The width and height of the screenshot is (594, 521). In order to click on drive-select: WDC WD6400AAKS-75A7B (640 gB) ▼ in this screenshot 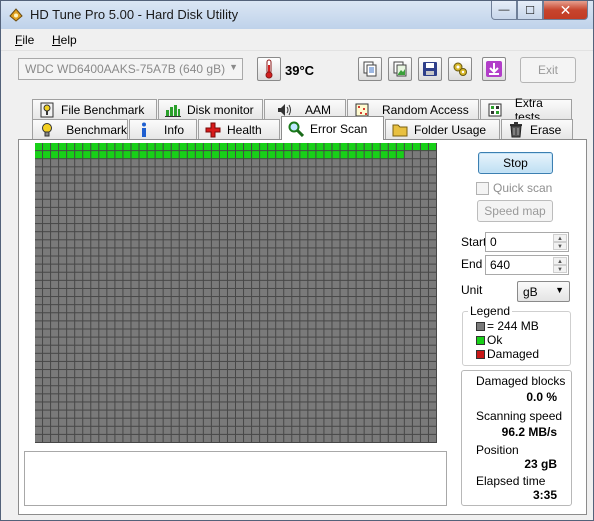, I will do `click(130, 69)`.